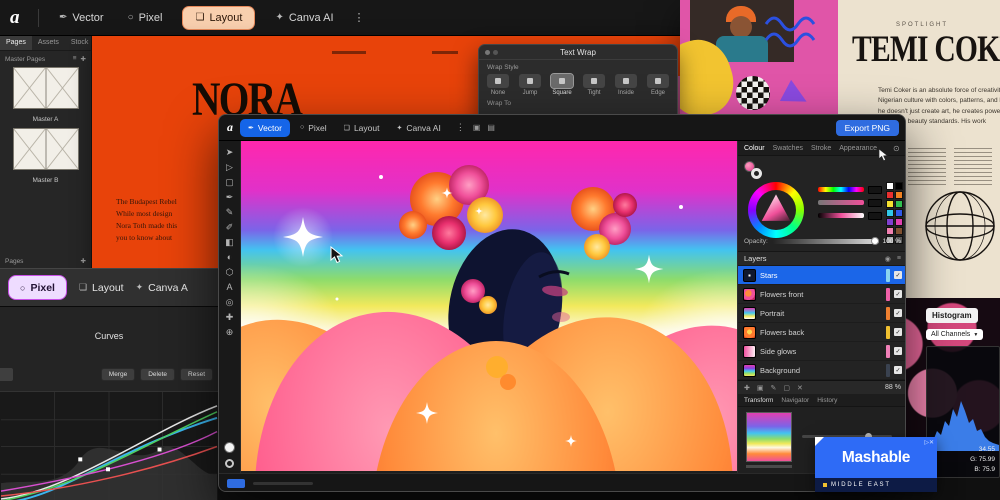 The height and width of the screenshot is (500, 1000). What do you see at coordinates (75, 59) in the screenshot?
I see `panel-list-icon: ≡` at bounding box center [75, 59].